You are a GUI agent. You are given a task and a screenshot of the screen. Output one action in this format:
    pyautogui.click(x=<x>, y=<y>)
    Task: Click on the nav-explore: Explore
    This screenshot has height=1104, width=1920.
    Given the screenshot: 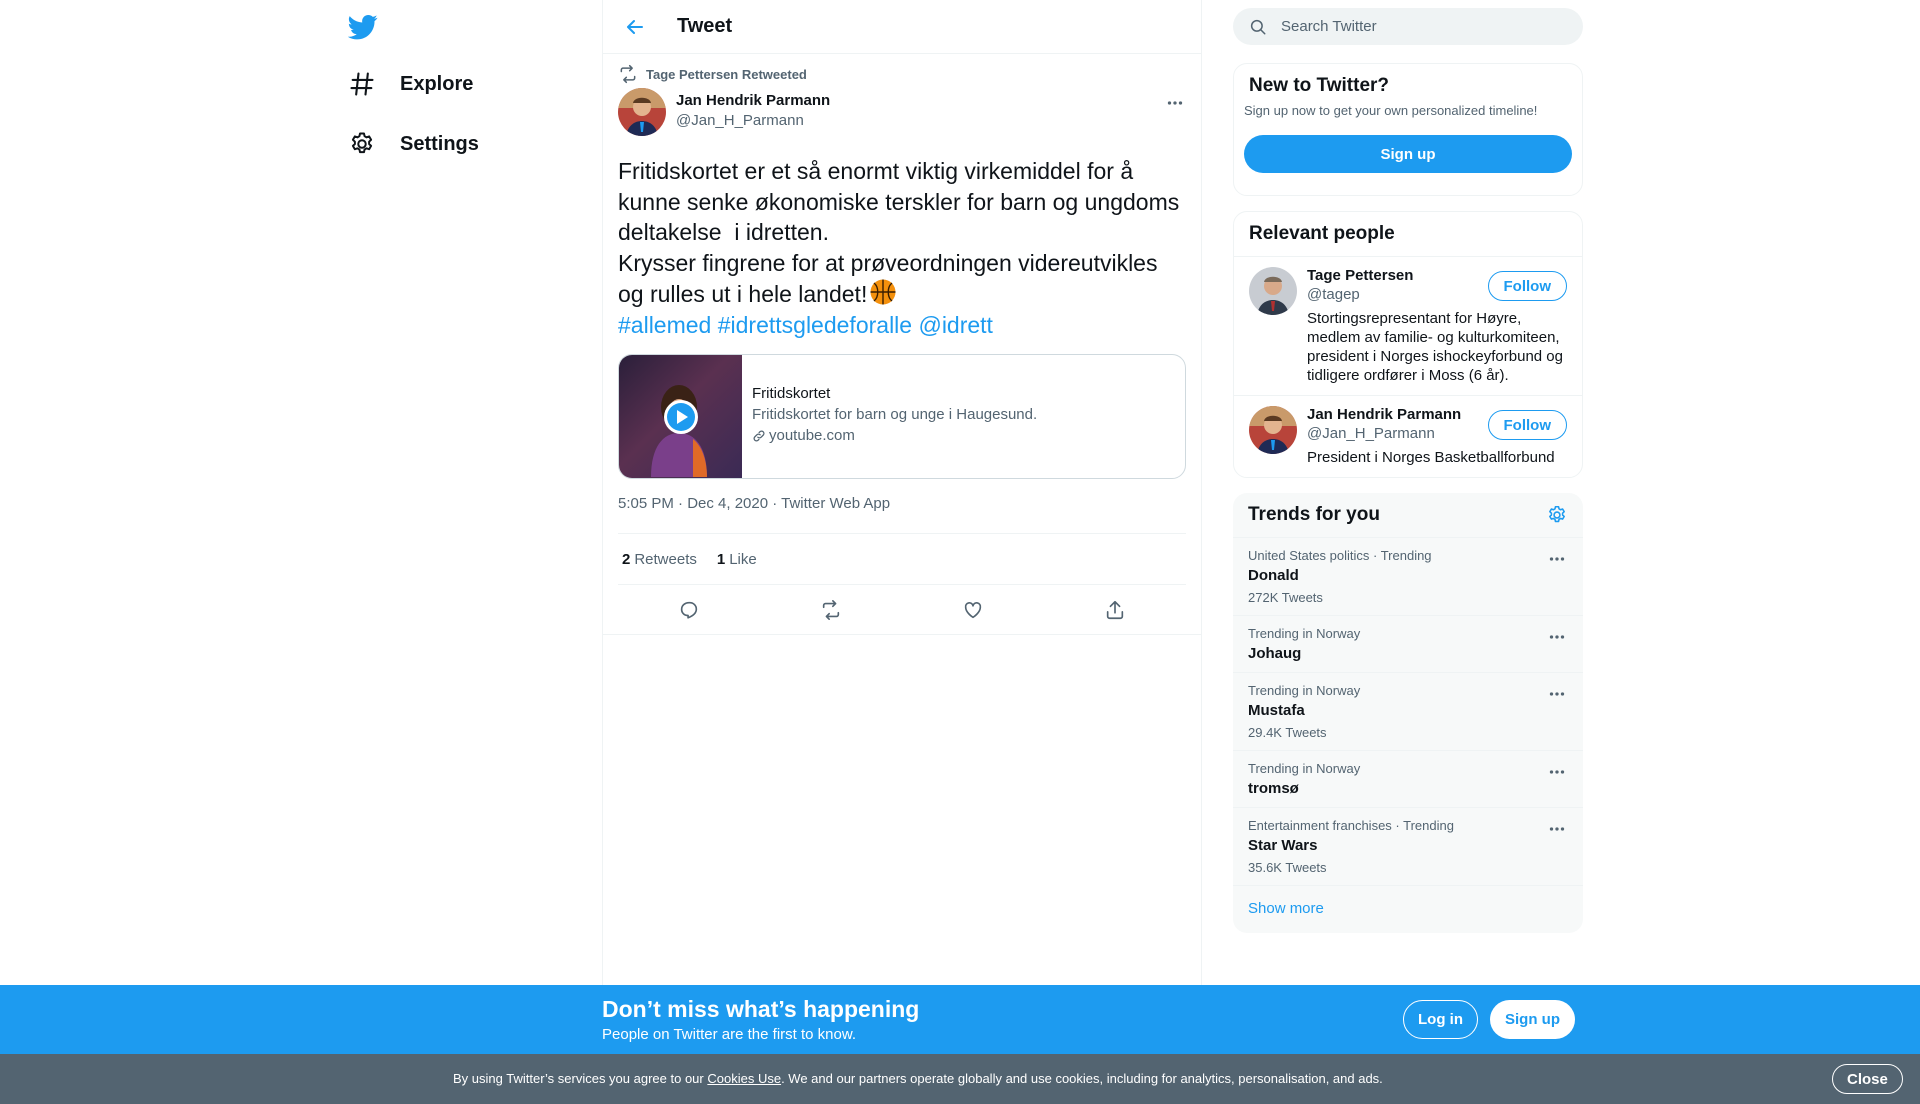 What is the action you would take?
    pyautogui.click(x=410, y=84)
    